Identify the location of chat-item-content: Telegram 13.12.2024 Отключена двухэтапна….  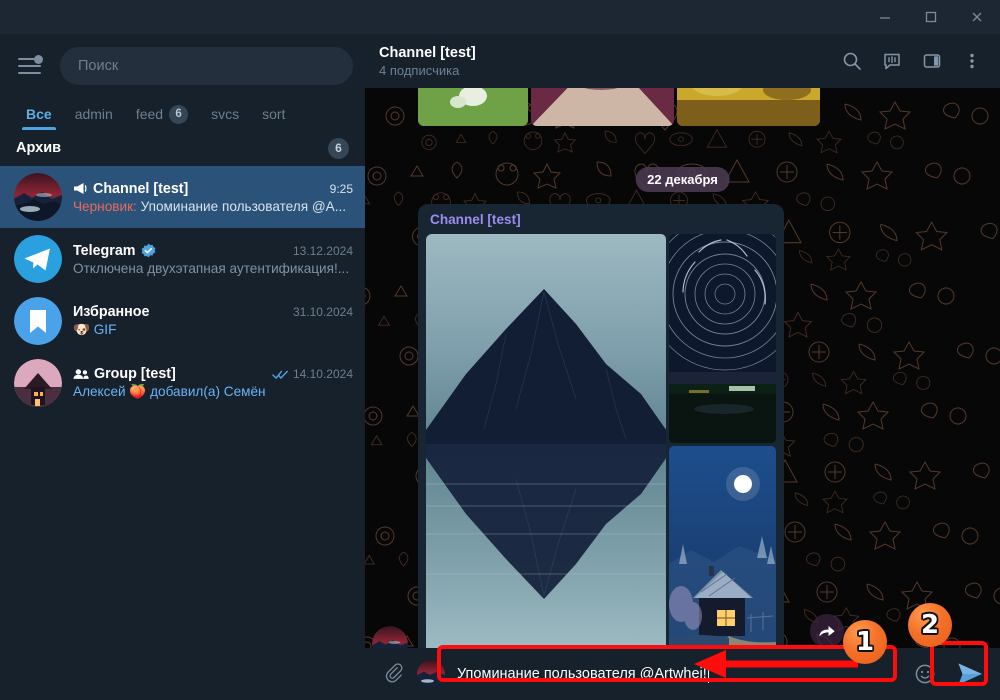
(213, 259).